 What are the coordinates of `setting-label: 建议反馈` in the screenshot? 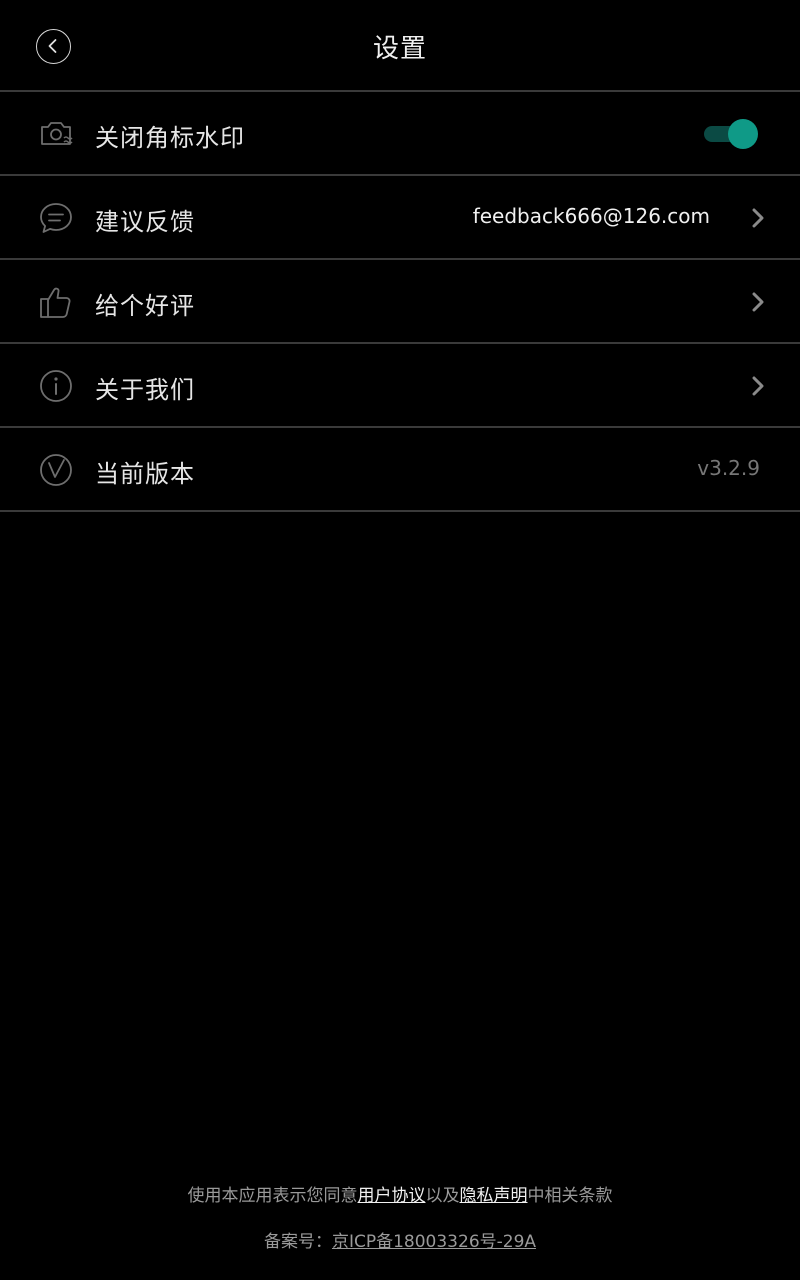 It's located at (145, 222).